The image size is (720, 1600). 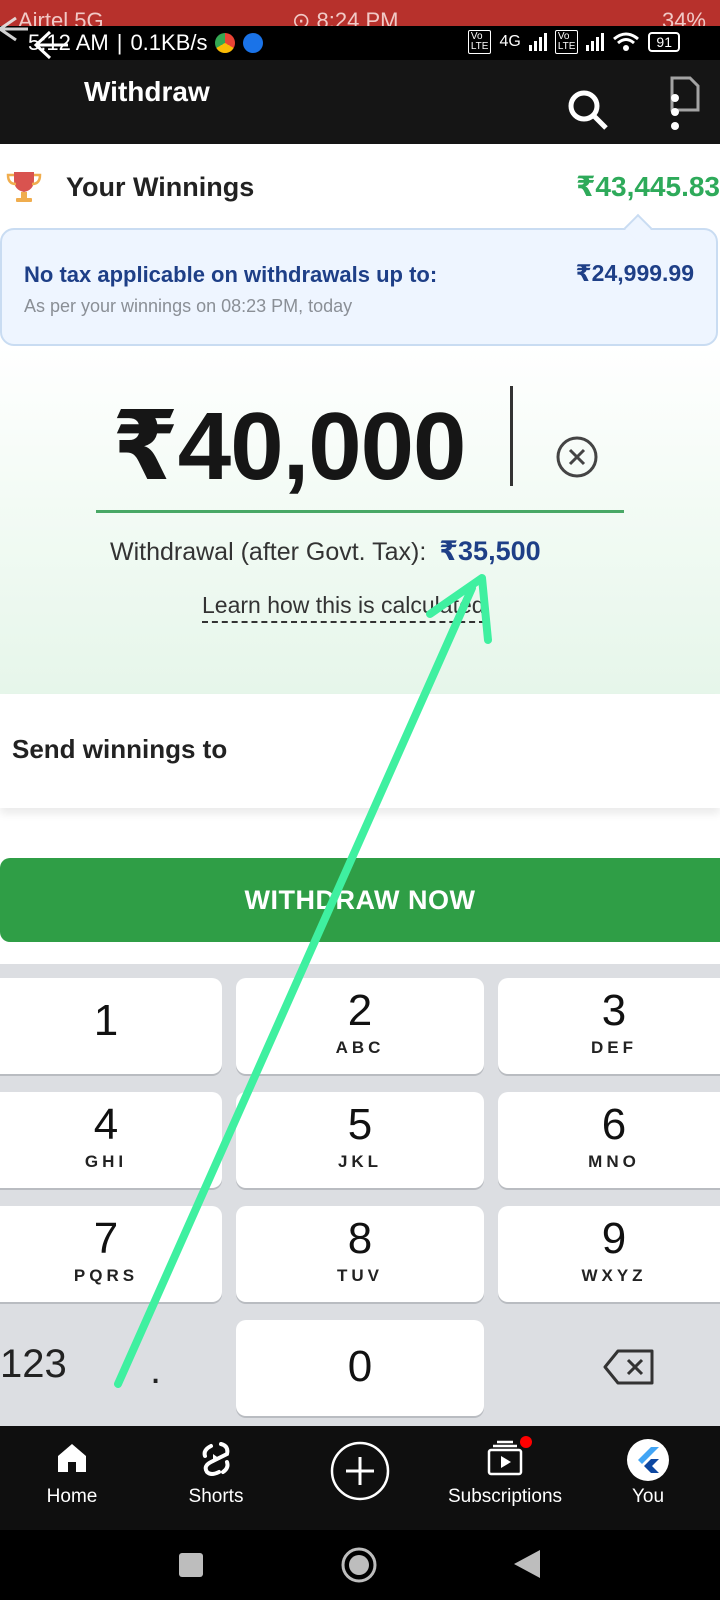 I want to click on notification-dot, so click(x=526, y=1442).